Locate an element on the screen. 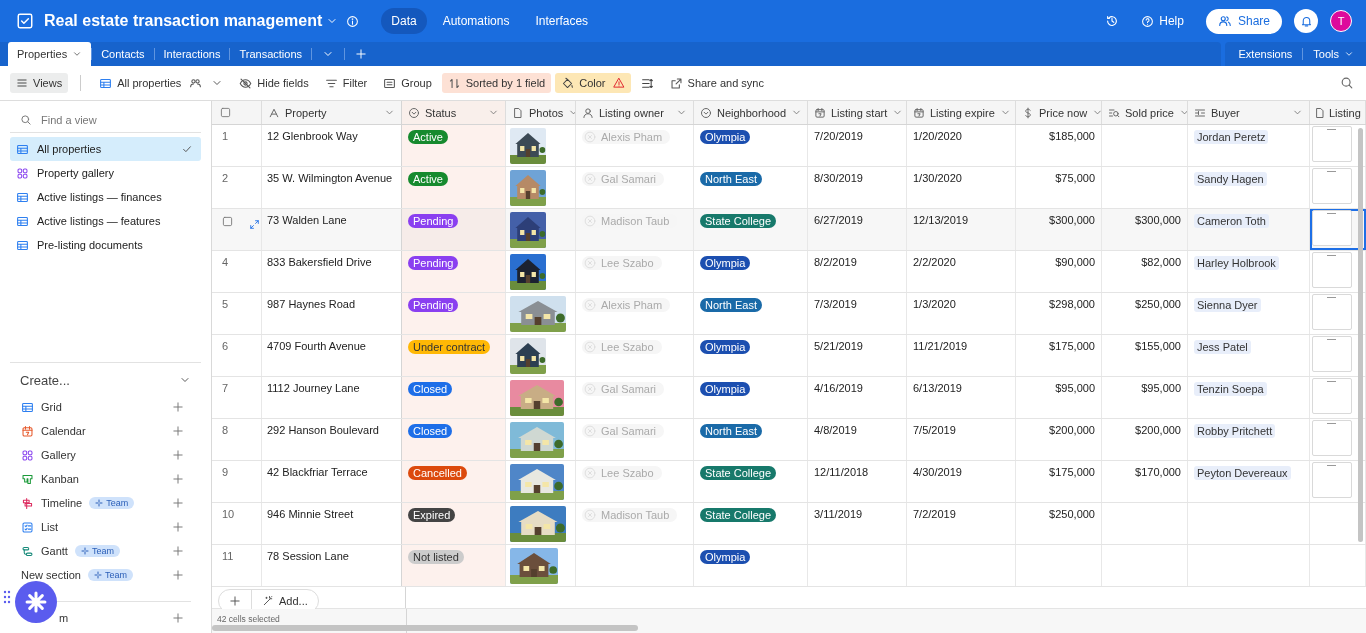 This screenshot has width=1366, height=633. view-item: Pre-listing documents is located at coordinates (105, 245).